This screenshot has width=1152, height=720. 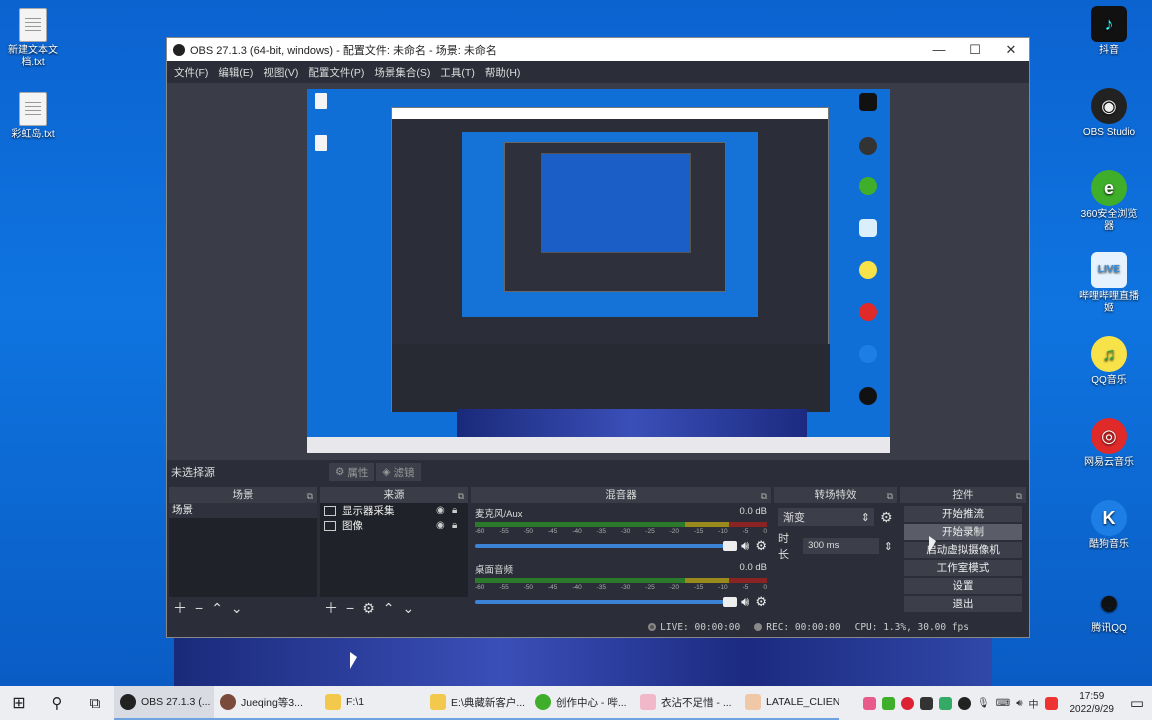 What do you see at coordinates (1109, 270) in the screenshot?
I see `bilibili-live-icon: LIVE` at bounding box center [1109, 270].